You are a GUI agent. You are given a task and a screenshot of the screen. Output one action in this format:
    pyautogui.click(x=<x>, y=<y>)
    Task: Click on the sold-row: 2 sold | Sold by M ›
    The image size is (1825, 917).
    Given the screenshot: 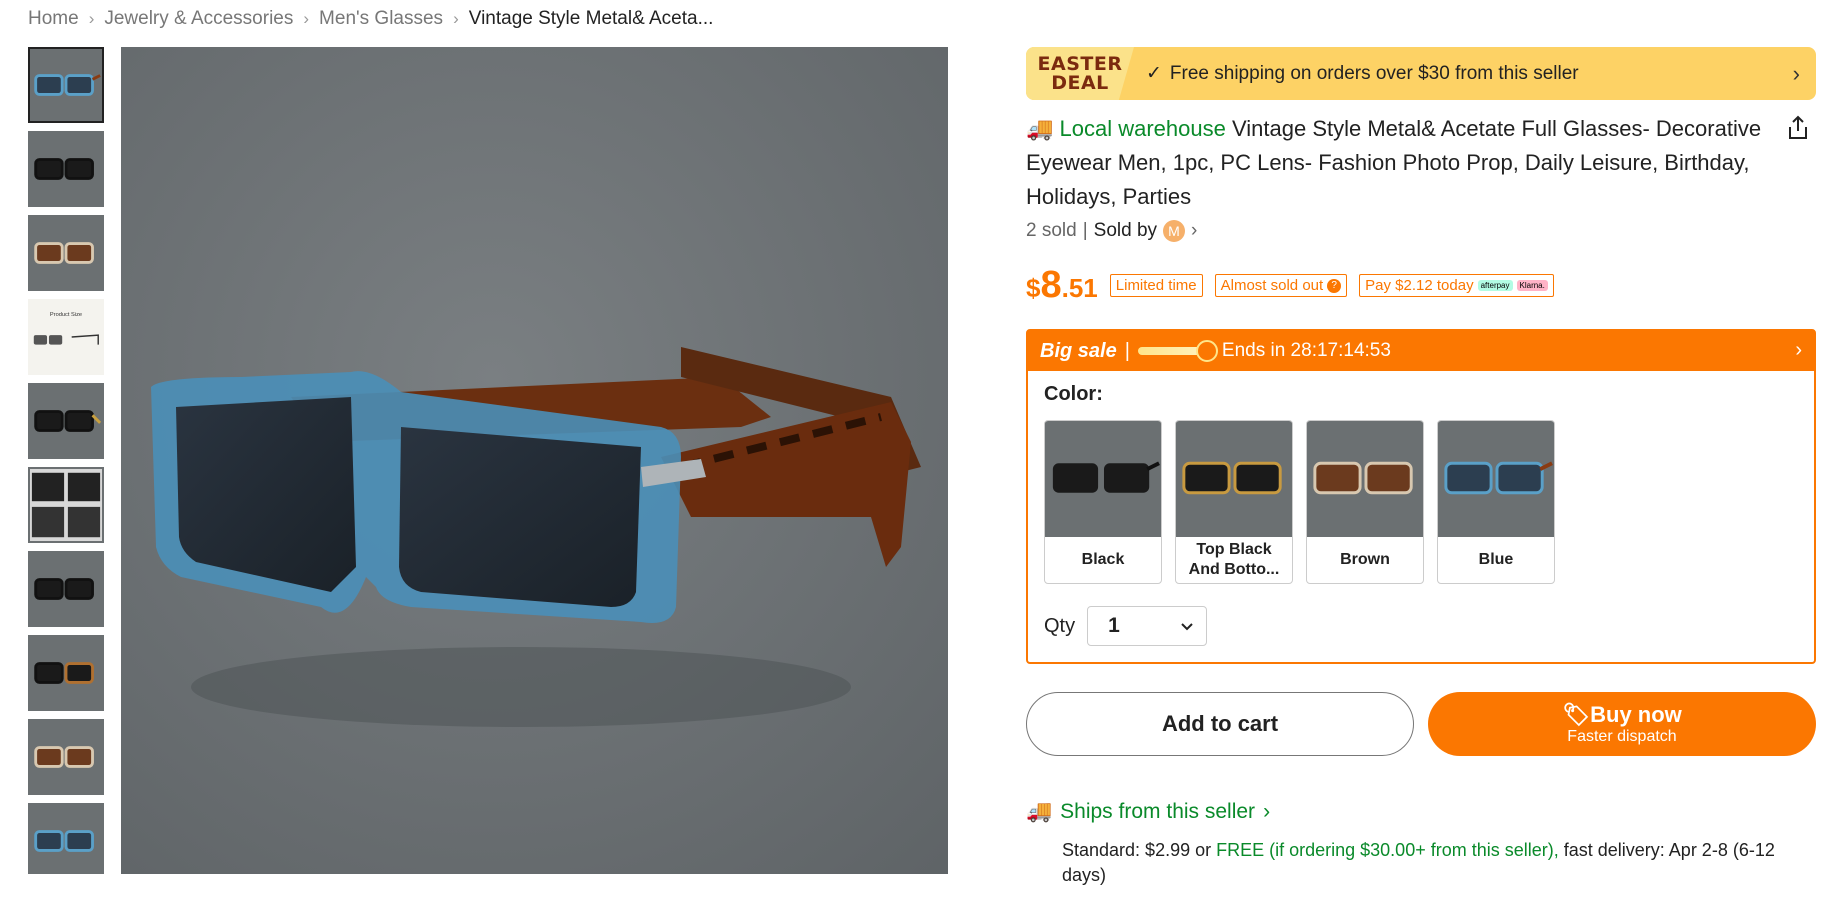 What is the action you would take?
    pyautogui.click(x=1421, y=231)
    